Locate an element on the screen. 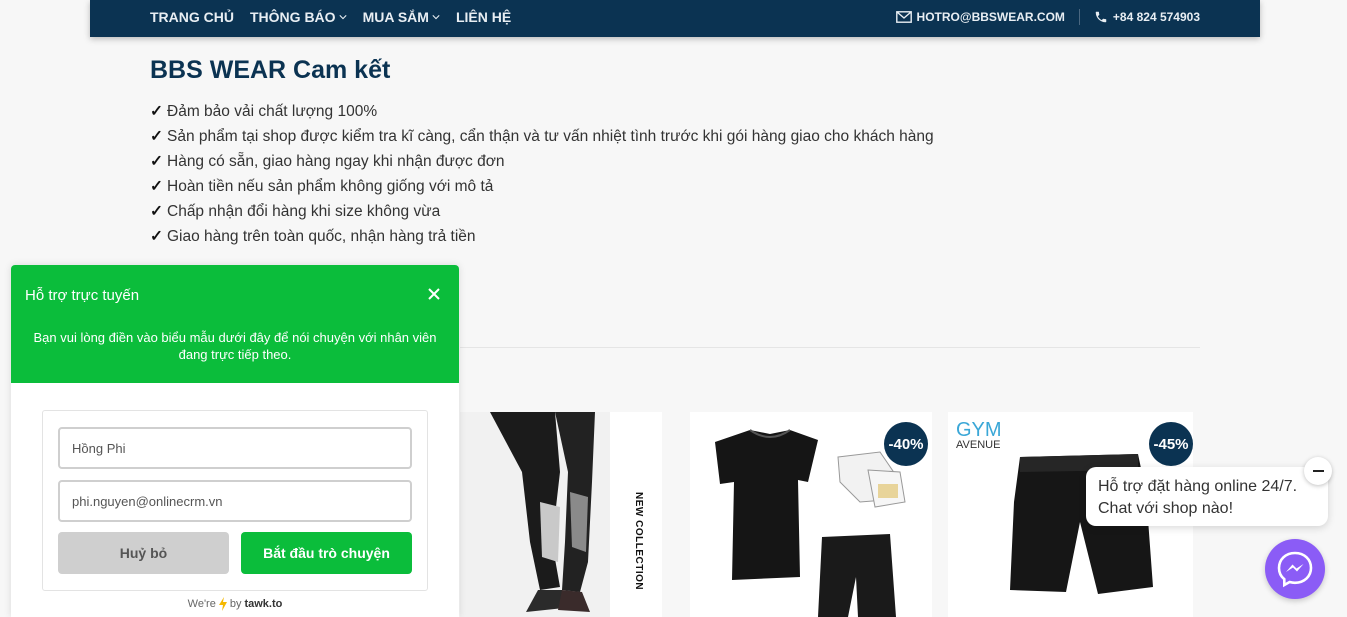  list-item: ✓ Đảm bảo vải chất lượng 100% is located at coordinates (542, 113).